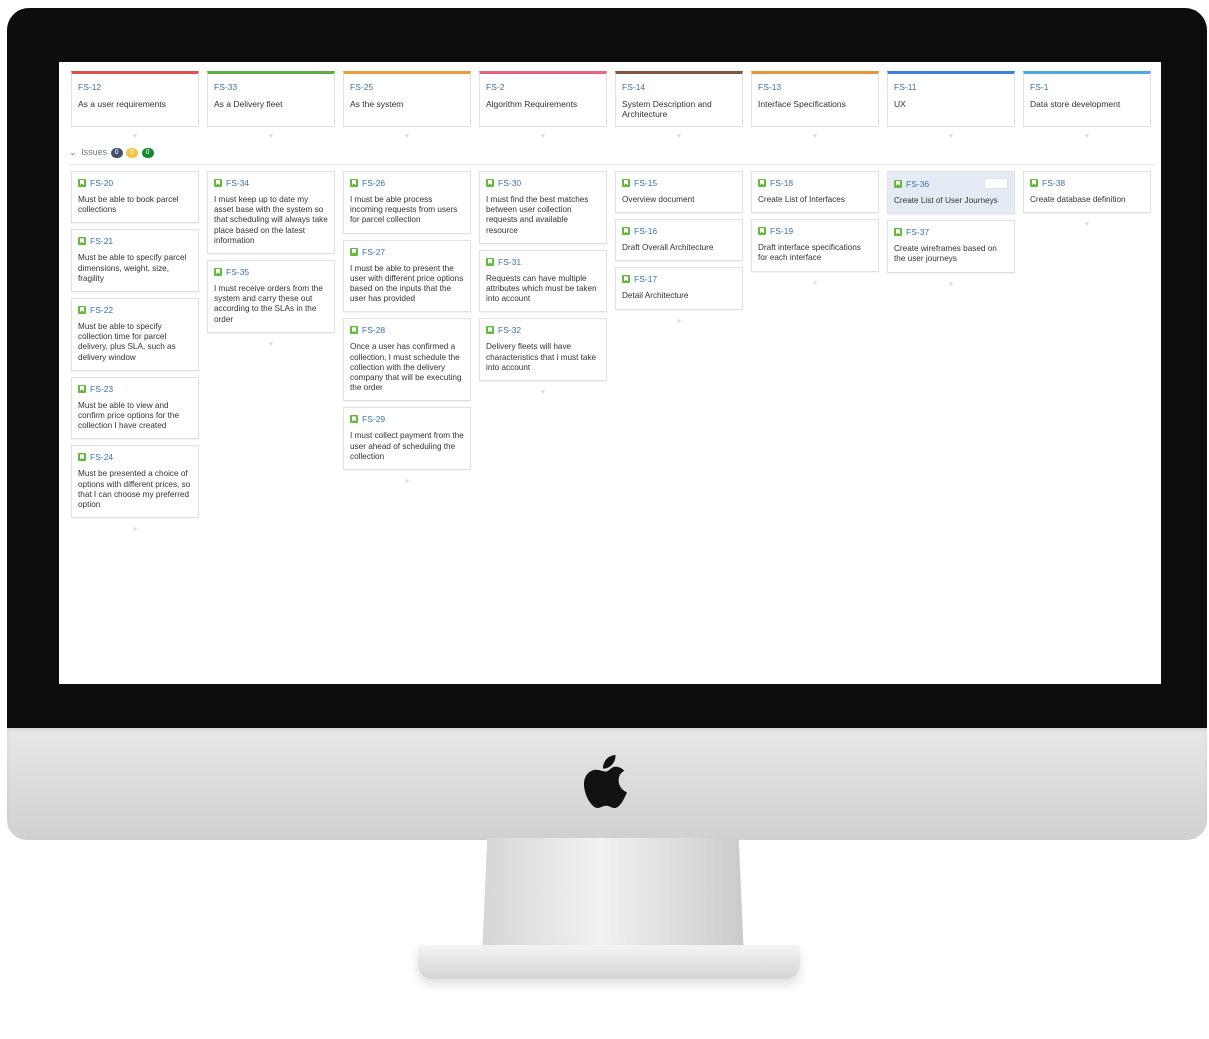 The height and width of the screenshot is (1039, 1209). Describe the element at coordinates (815, 99) in the screenshot. I see `epic-card: FS-13 Interface Specifications` at that location.